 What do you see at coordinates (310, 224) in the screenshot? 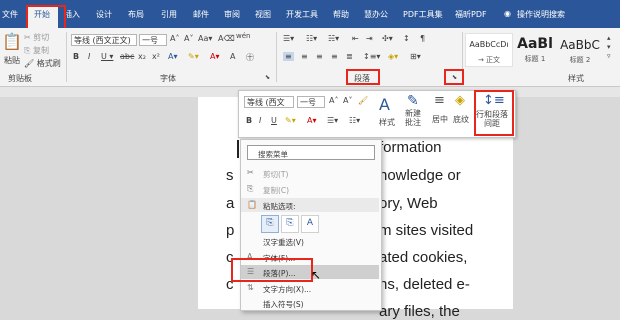
I see `paste-text-only-icon: A` at bounding box center [310, 224].